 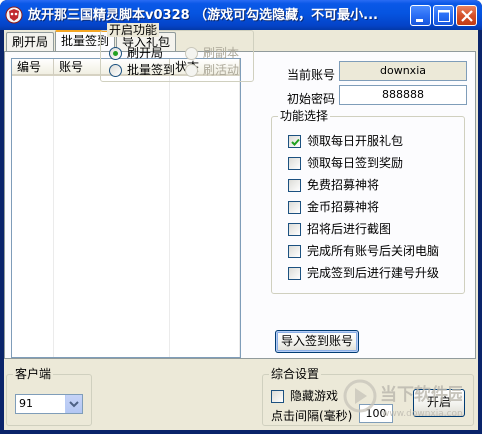 I want to click on chevron-down-icon, so click(x=74, y=404).